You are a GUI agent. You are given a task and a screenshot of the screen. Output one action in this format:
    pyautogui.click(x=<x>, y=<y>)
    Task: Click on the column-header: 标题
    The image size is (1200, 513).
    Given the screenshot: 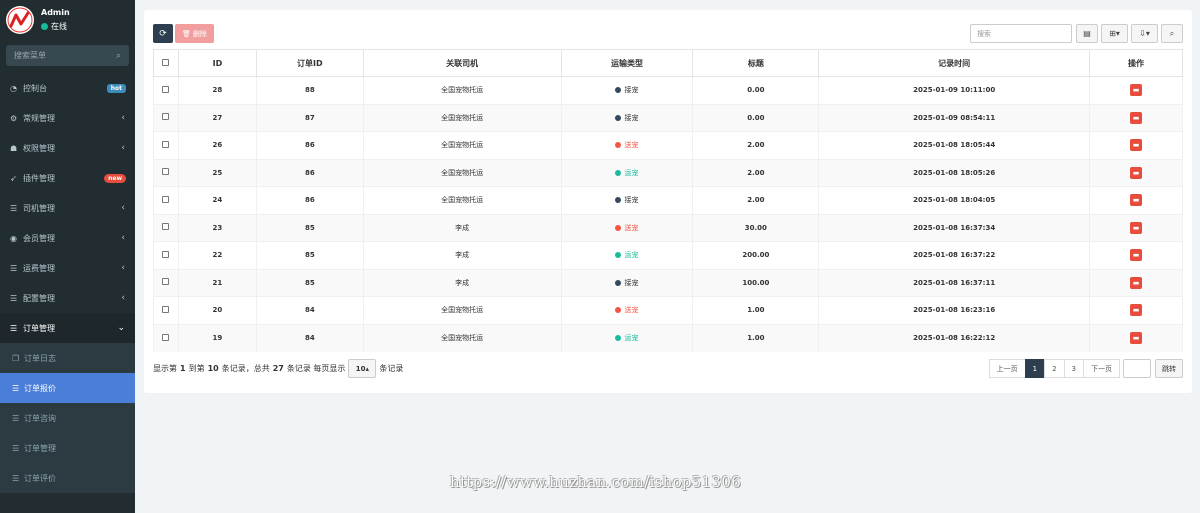 What is the action you would take?
    pyautogui.click(x=756, y=63)
    